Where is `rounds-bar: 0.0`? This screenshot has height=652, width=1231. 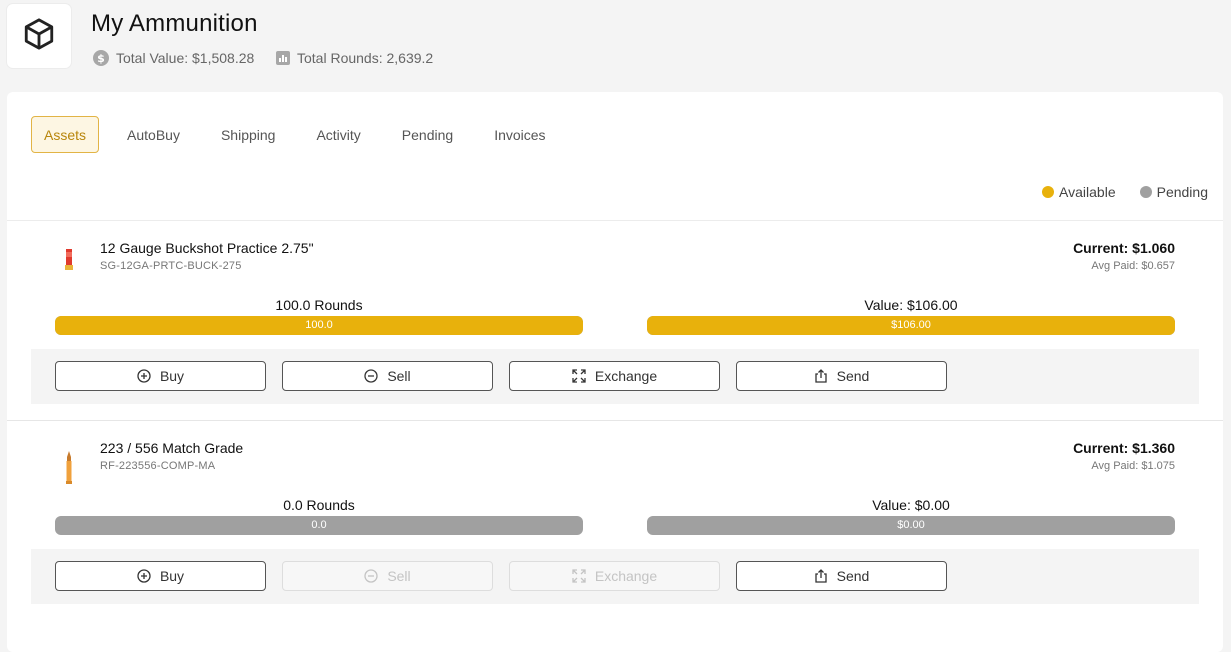
rounds-bar: 0.0 is located at coordinates (319, 525).